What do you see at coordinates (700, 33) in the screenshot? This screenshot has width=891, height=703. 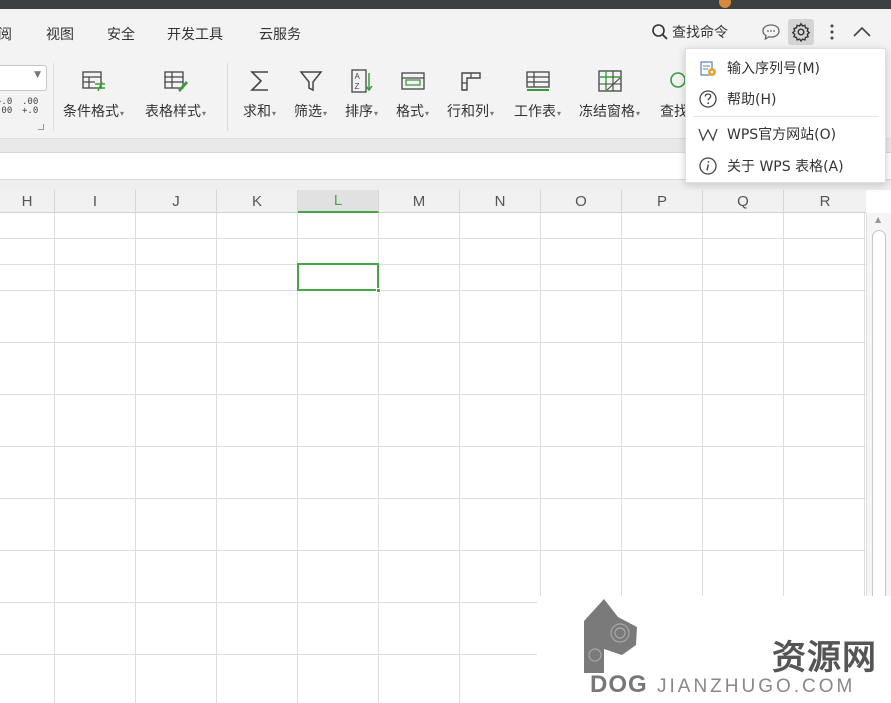 I see `search-command-label: 查找命令` at bounding box center [700, 33].